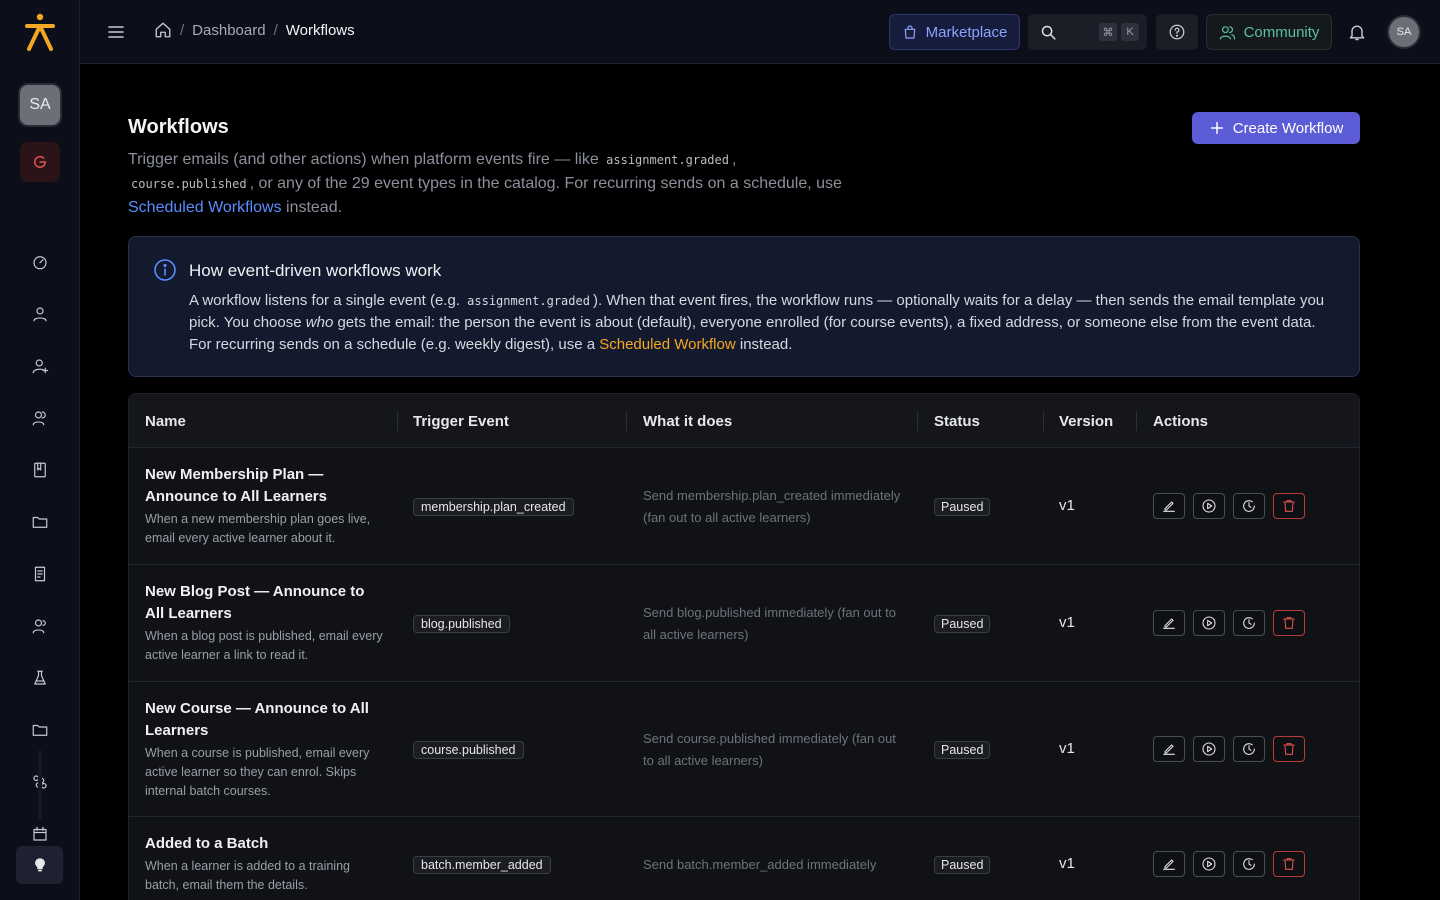 This screenshot has width=1440, height=900. Describe the element at coordinates (461, 421) in the screenshot. I see `column-header-trigger: Trigger Event` at that location.